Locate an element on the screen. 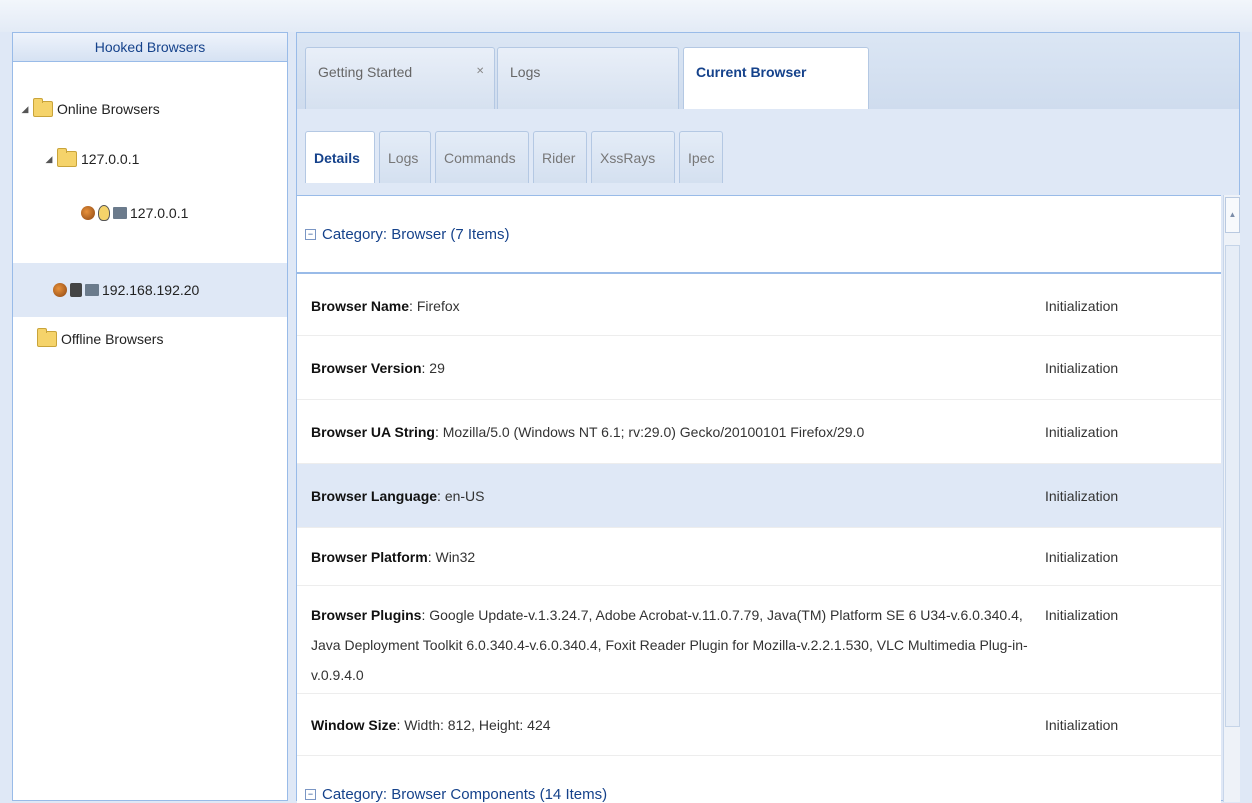  group2-header-label: Category: Browser Components (14 Items) is located at coordinates (465, 794).